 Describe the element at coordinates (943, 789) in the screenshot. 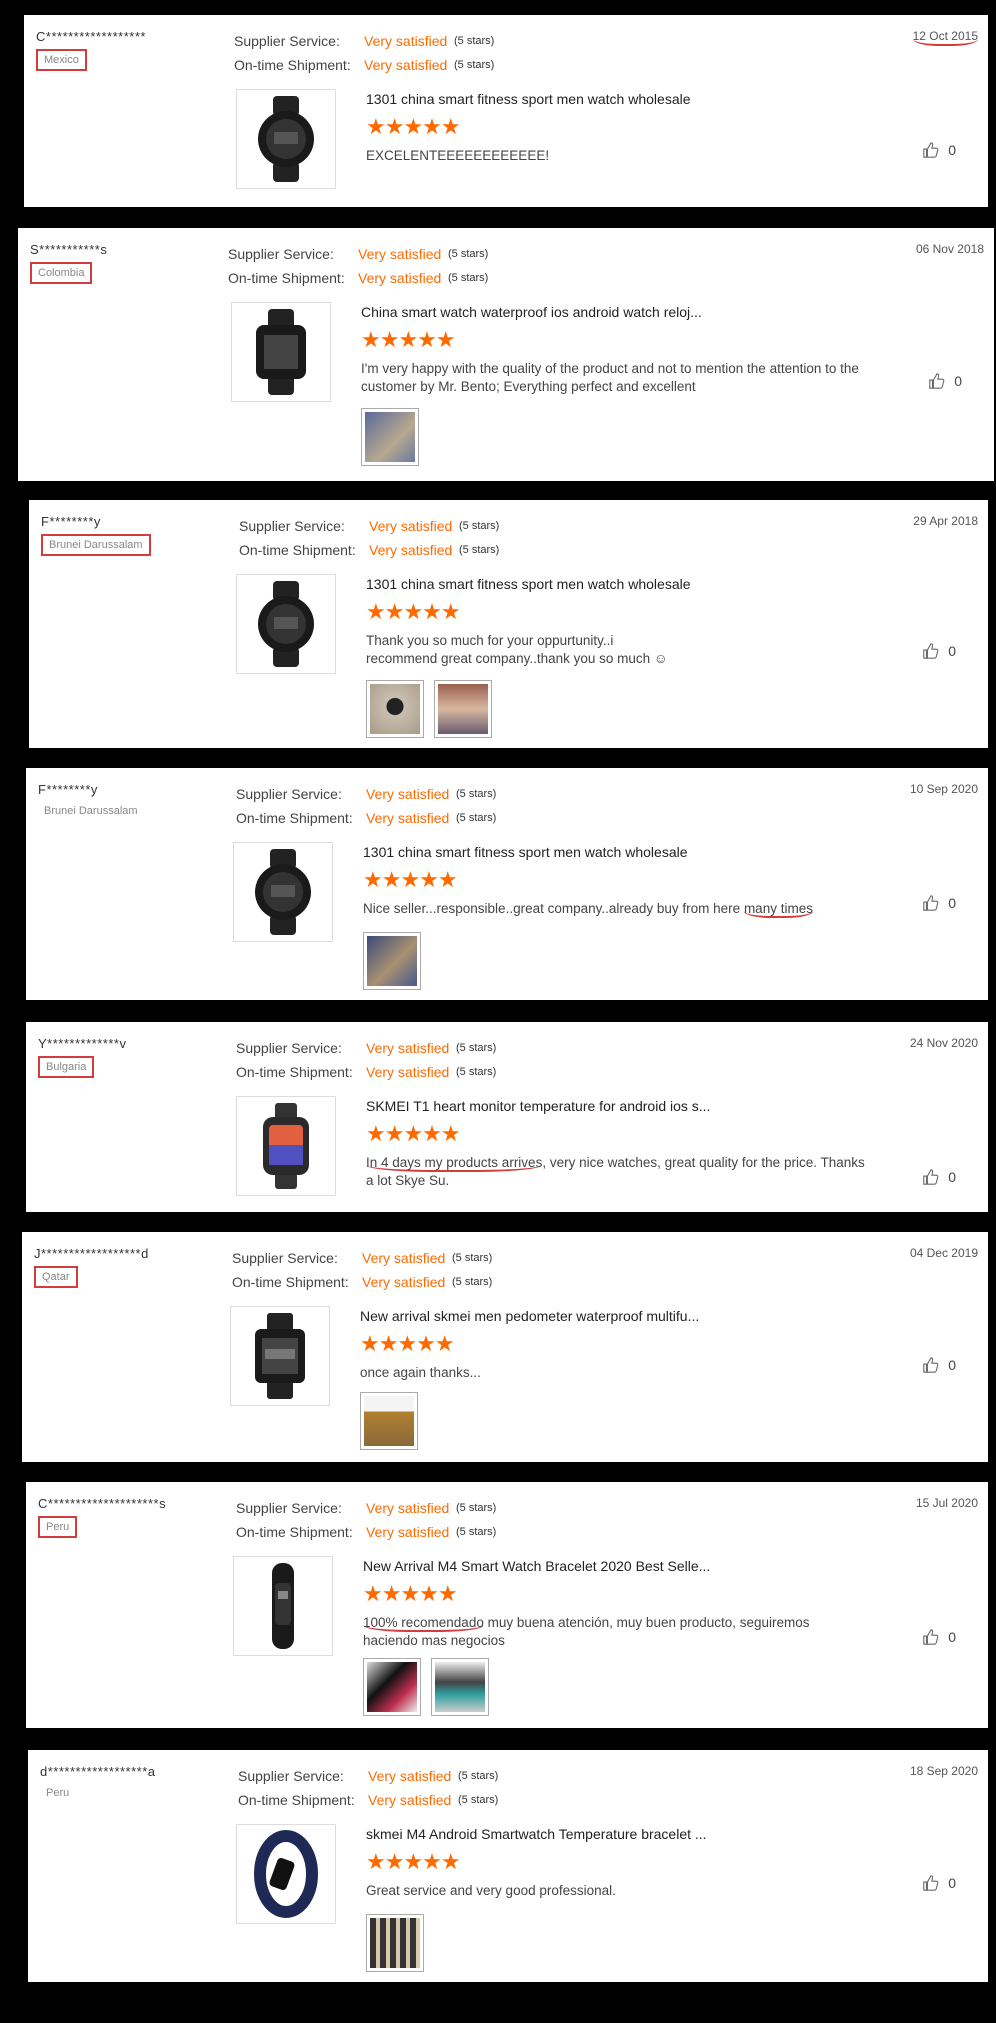

I see `review-date: 10 Sep 2020` at that location.